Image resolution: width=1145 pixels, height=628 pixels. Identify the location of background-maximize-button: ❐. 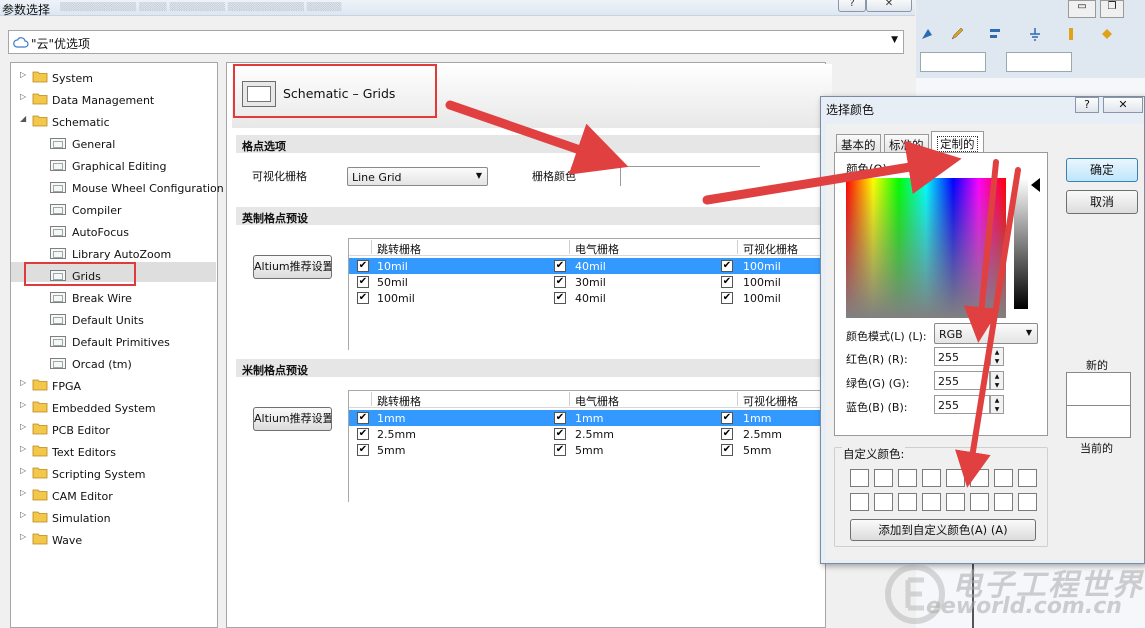
(1112, 9).